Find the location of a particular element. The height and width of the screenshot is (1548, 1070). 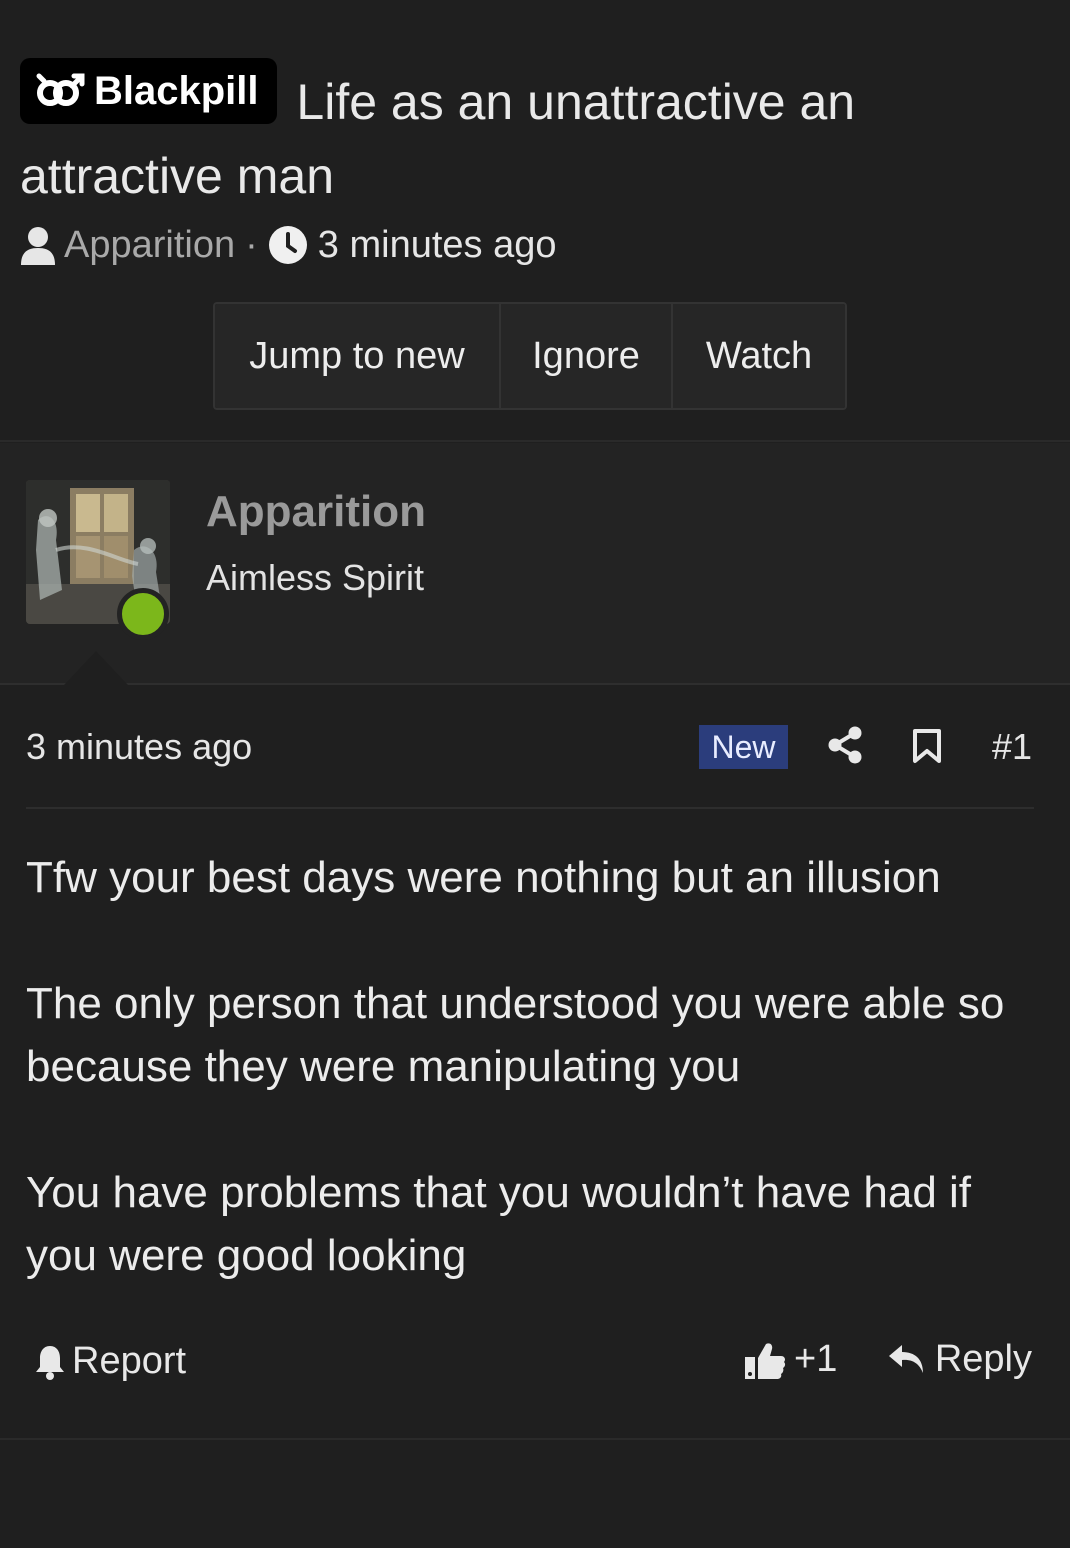

venus-mars-icon is located at coordinates (61, 91).